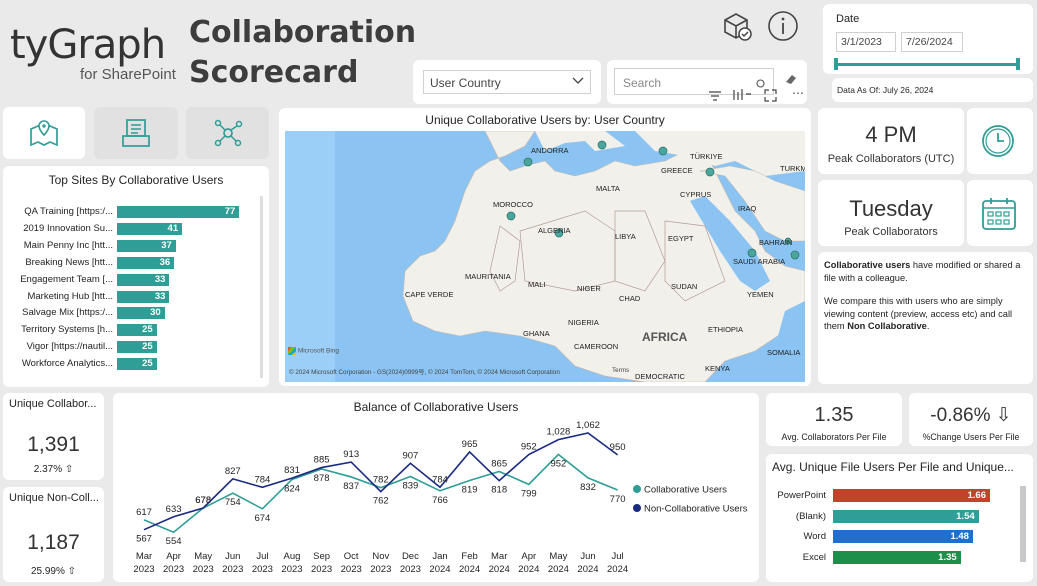 This screenshot has height=586, width=1037. I want to click on top-site-bar: 36, so click(146, 262).